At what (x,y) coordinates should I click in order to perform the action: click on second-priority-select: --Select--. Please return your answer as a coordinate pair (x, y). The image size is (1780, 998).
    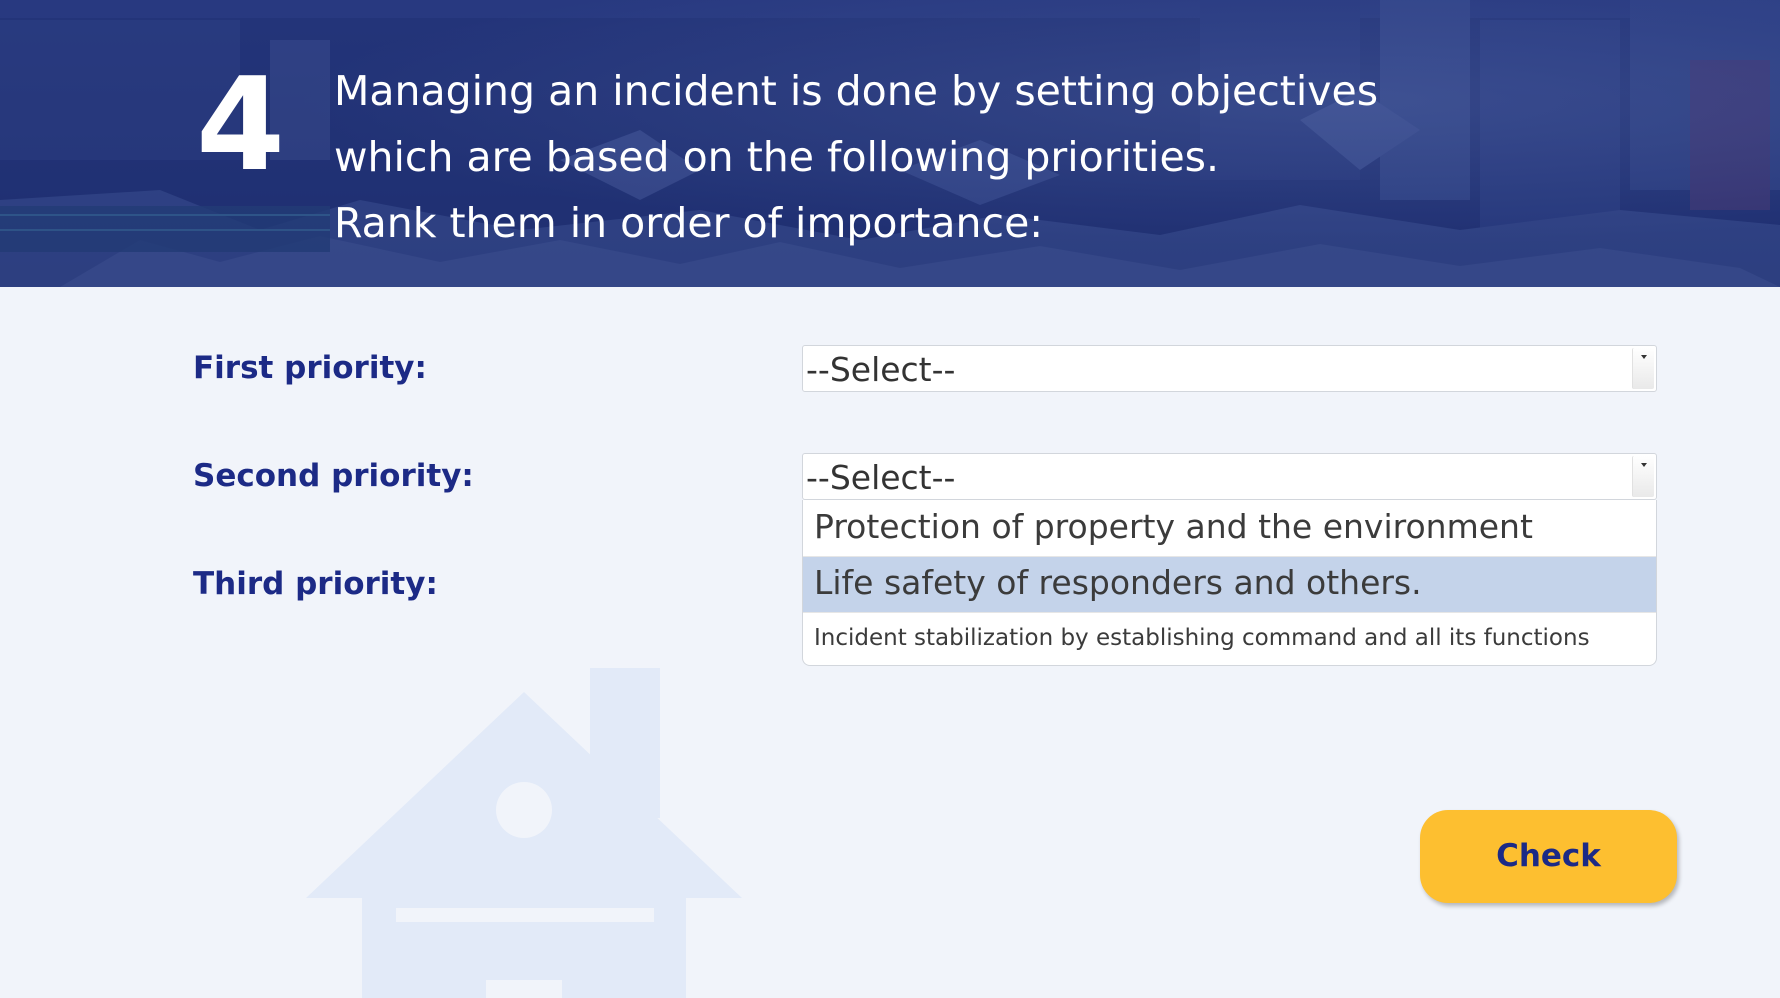
    Looking at the image, I should click on (1229, 476).